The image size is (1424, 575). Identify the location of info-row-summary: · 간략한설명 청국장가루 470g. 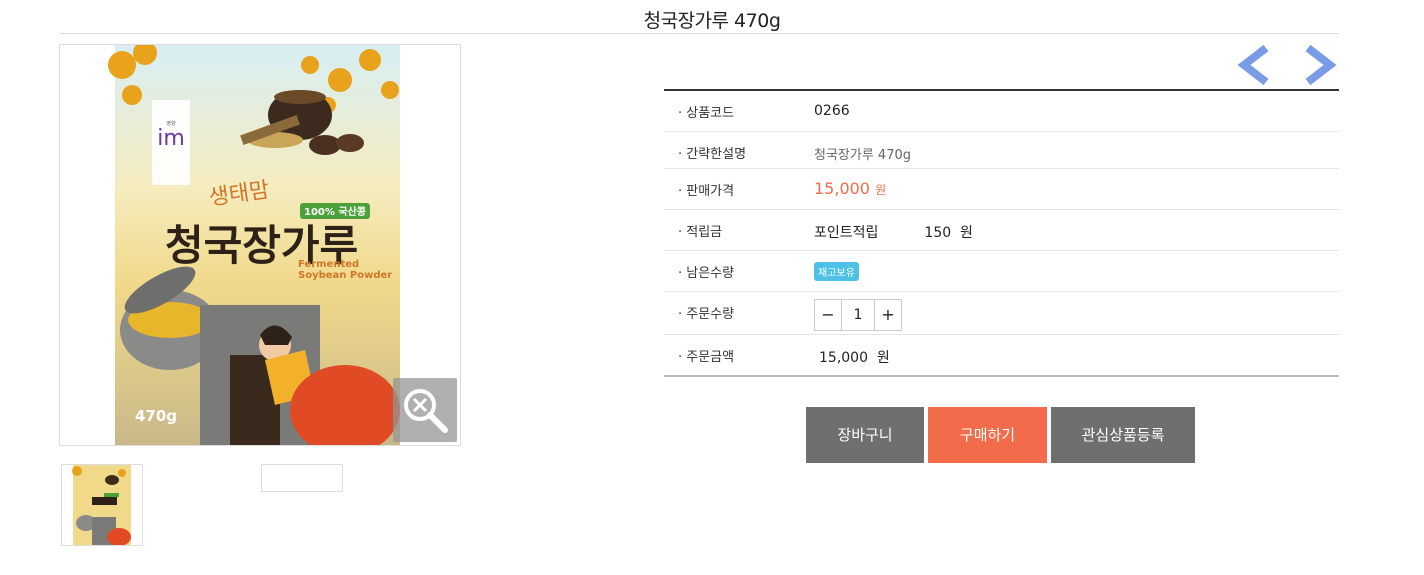
(1001, 150).